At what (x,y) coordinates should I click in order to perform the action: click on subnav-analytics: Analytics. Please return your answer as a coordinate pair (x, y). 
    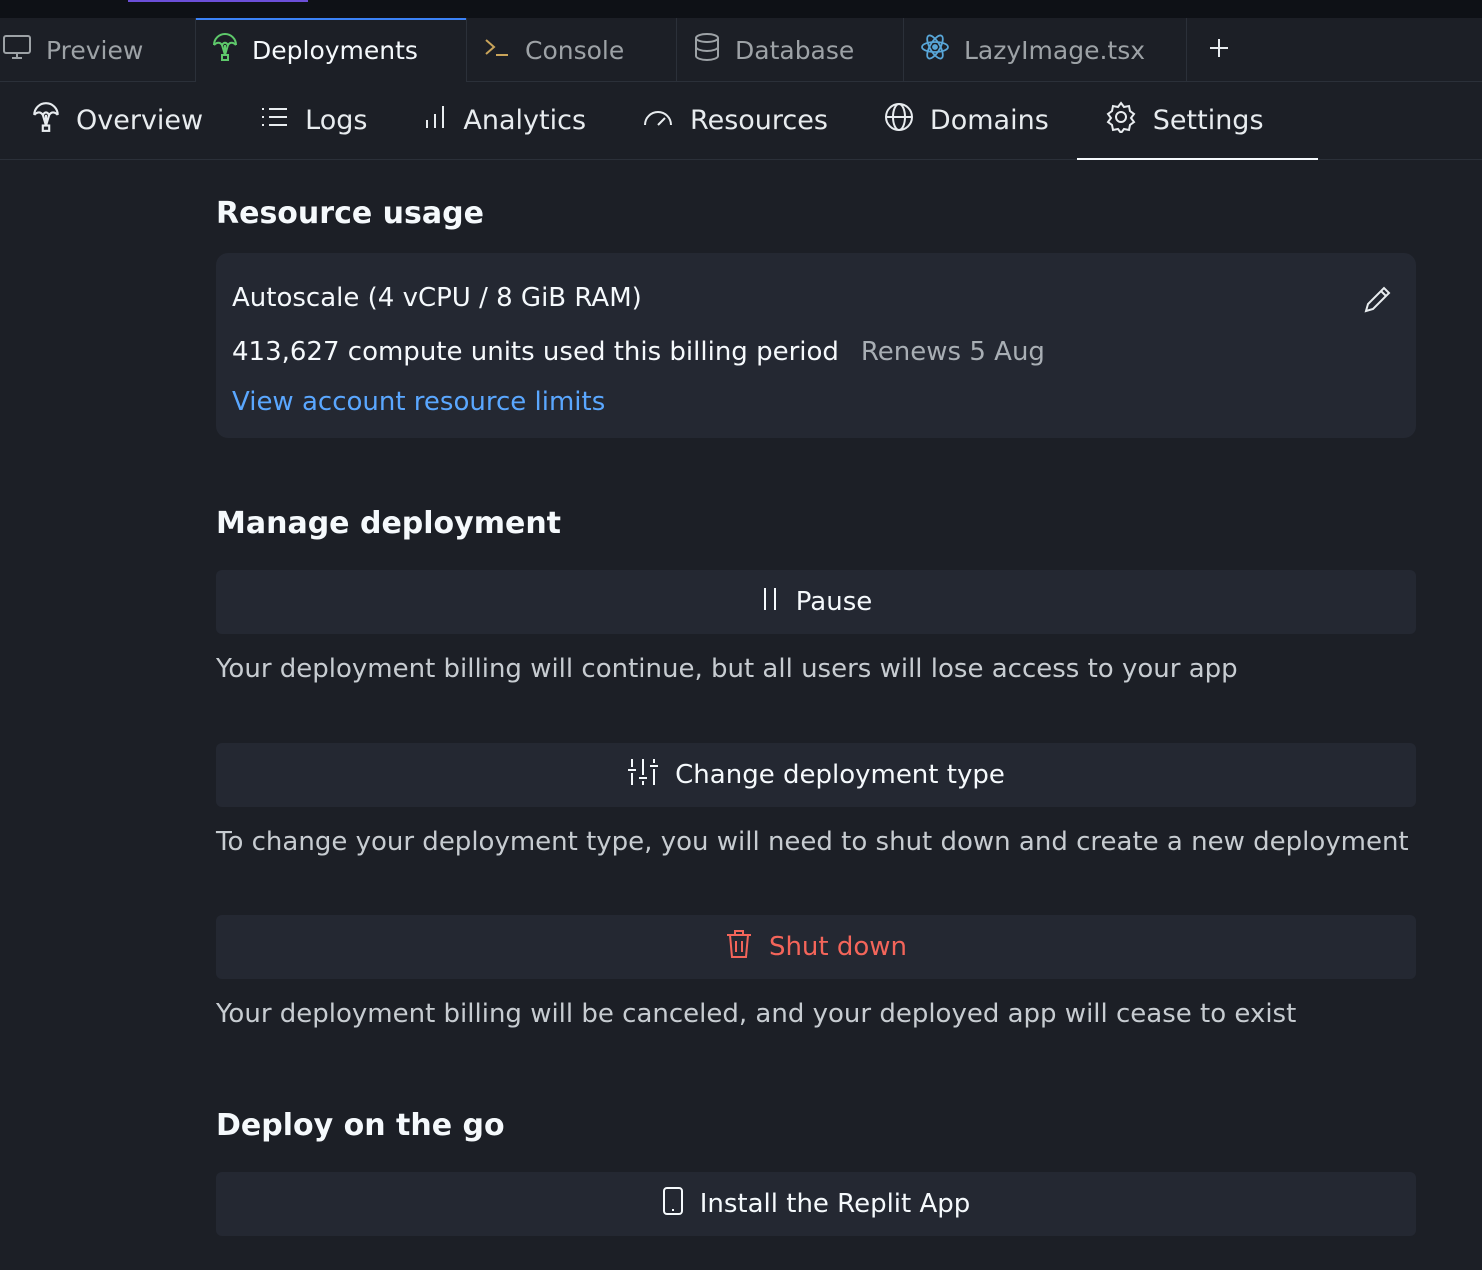
    Looking at the image, I should click on (517, 121).